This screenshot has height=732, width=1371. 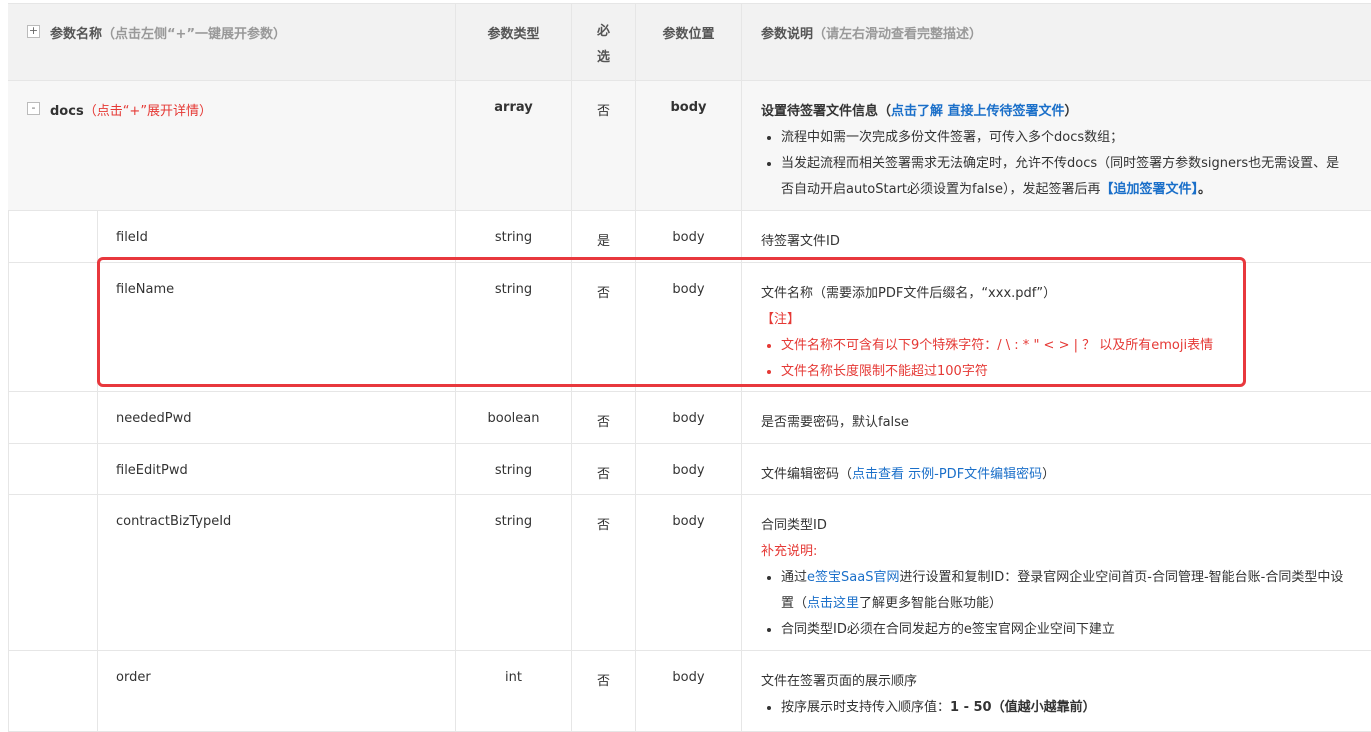 What do you see at coordinates (513, 677) in the screenshot?
I see `param-type: int` at bounding box center [513, 677].